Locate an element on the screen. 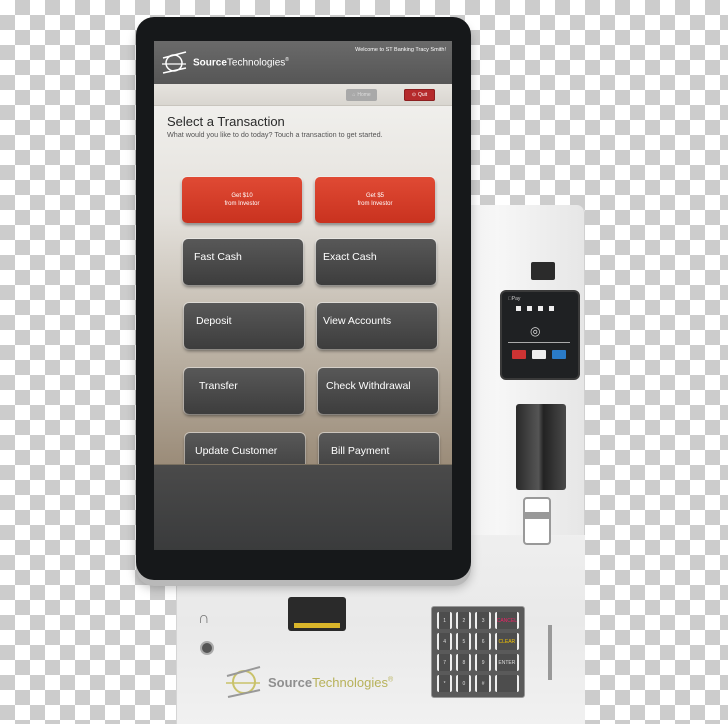  kiosk-brand-logo: SourceTechnologies® is located at coordinates (308, 682).